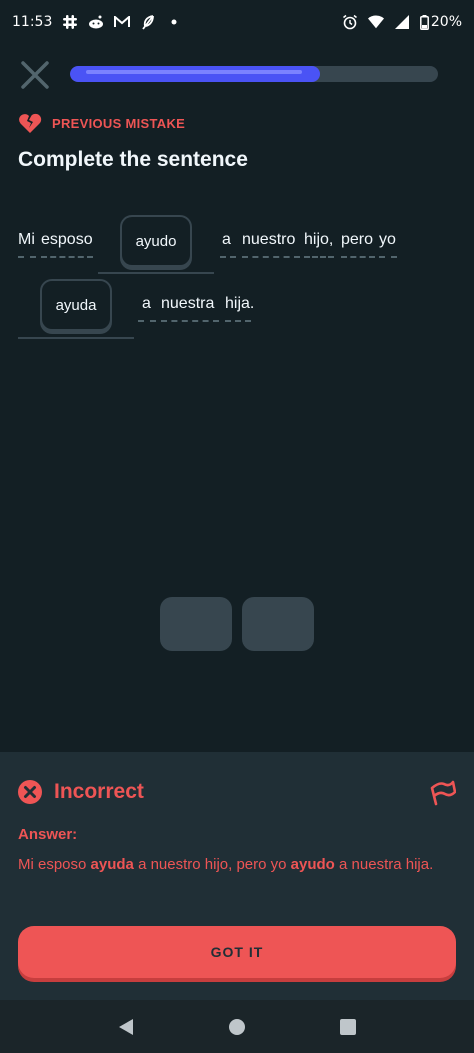  I want to click on result-header: Incorrect, so click(81, 792).